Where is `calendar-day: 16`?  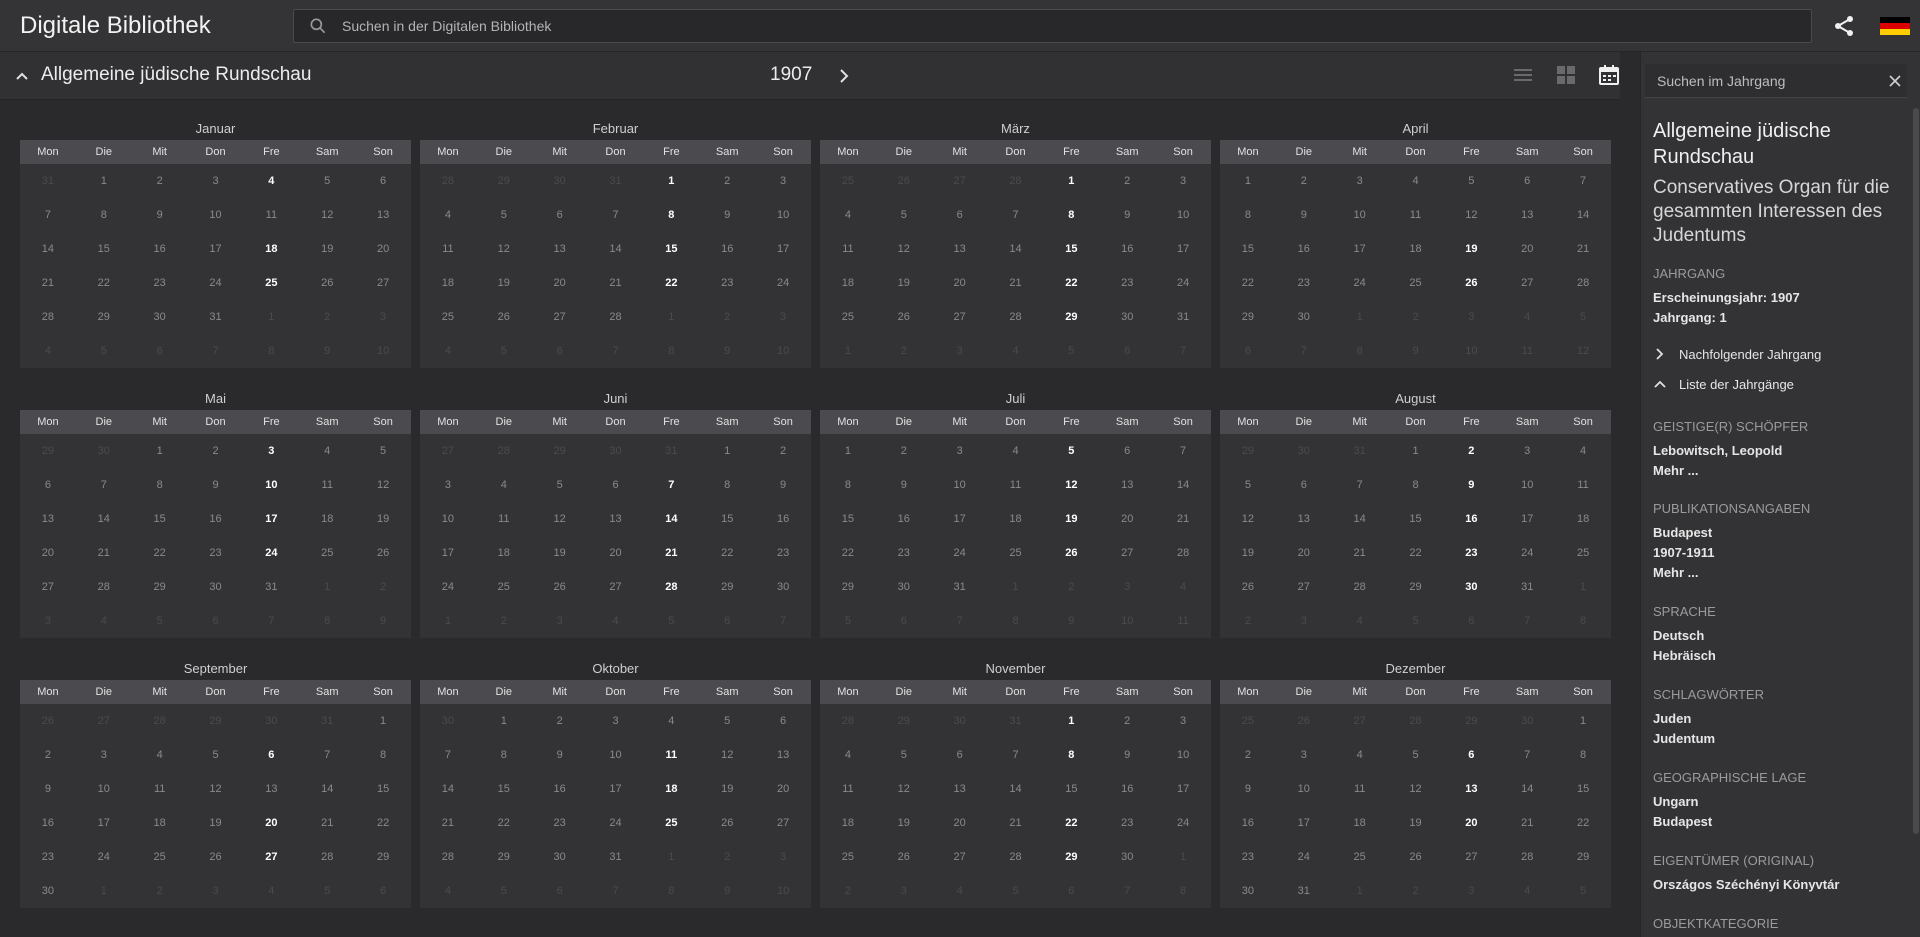
calendar-day: 16 is located at coordinates (1248, 823).